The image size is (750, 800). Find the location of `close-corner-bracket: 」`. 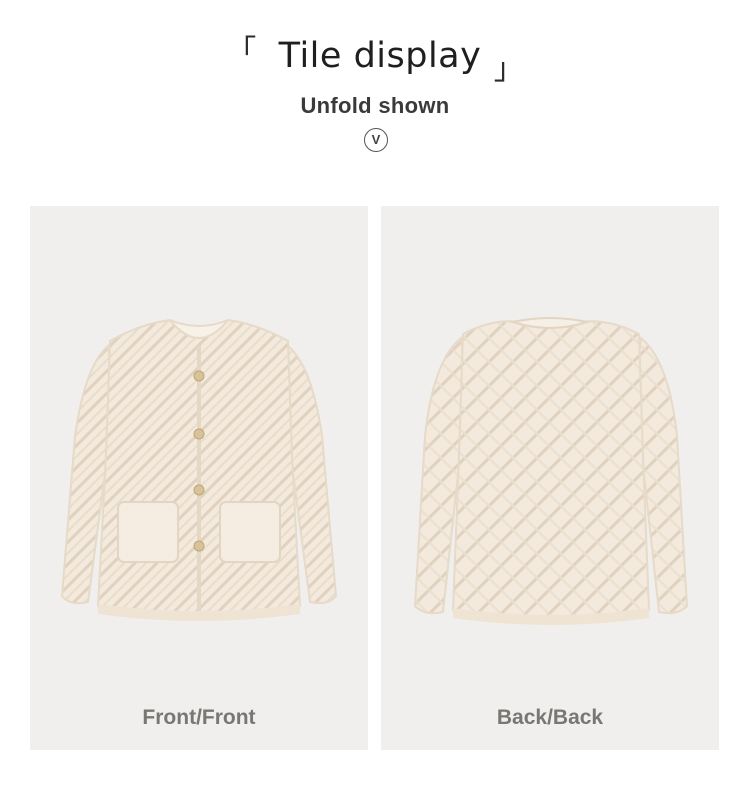

close-corner-bracket: 」 is located at coordinates (508, 69).